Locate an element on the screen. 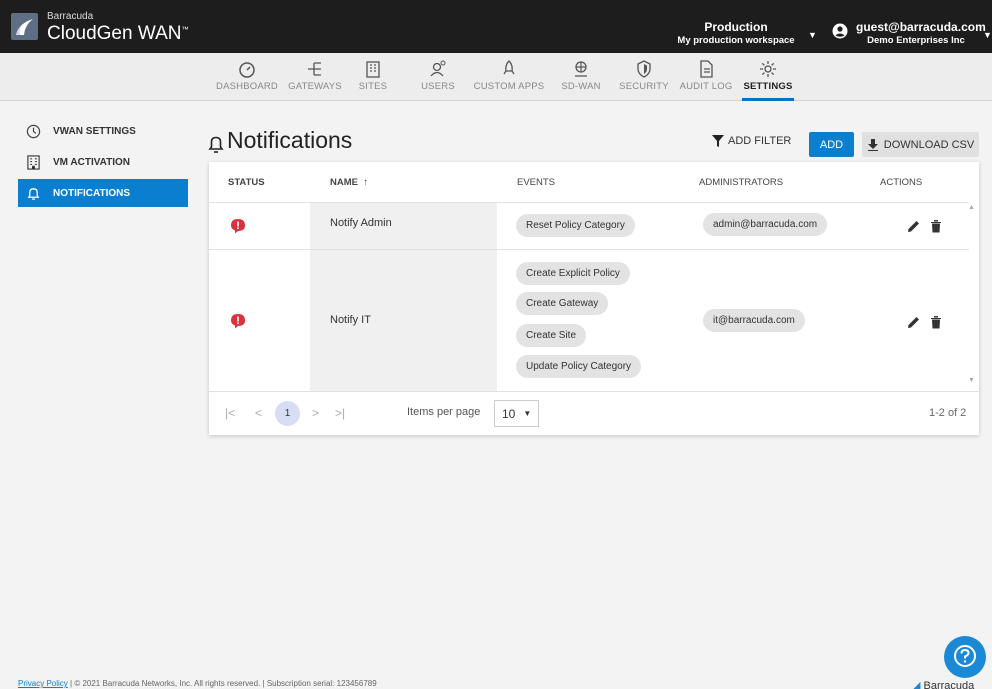 This screenshot has width=992, height=689. workspace-subtitle: My production workspace is located at coordinates (736, 40).